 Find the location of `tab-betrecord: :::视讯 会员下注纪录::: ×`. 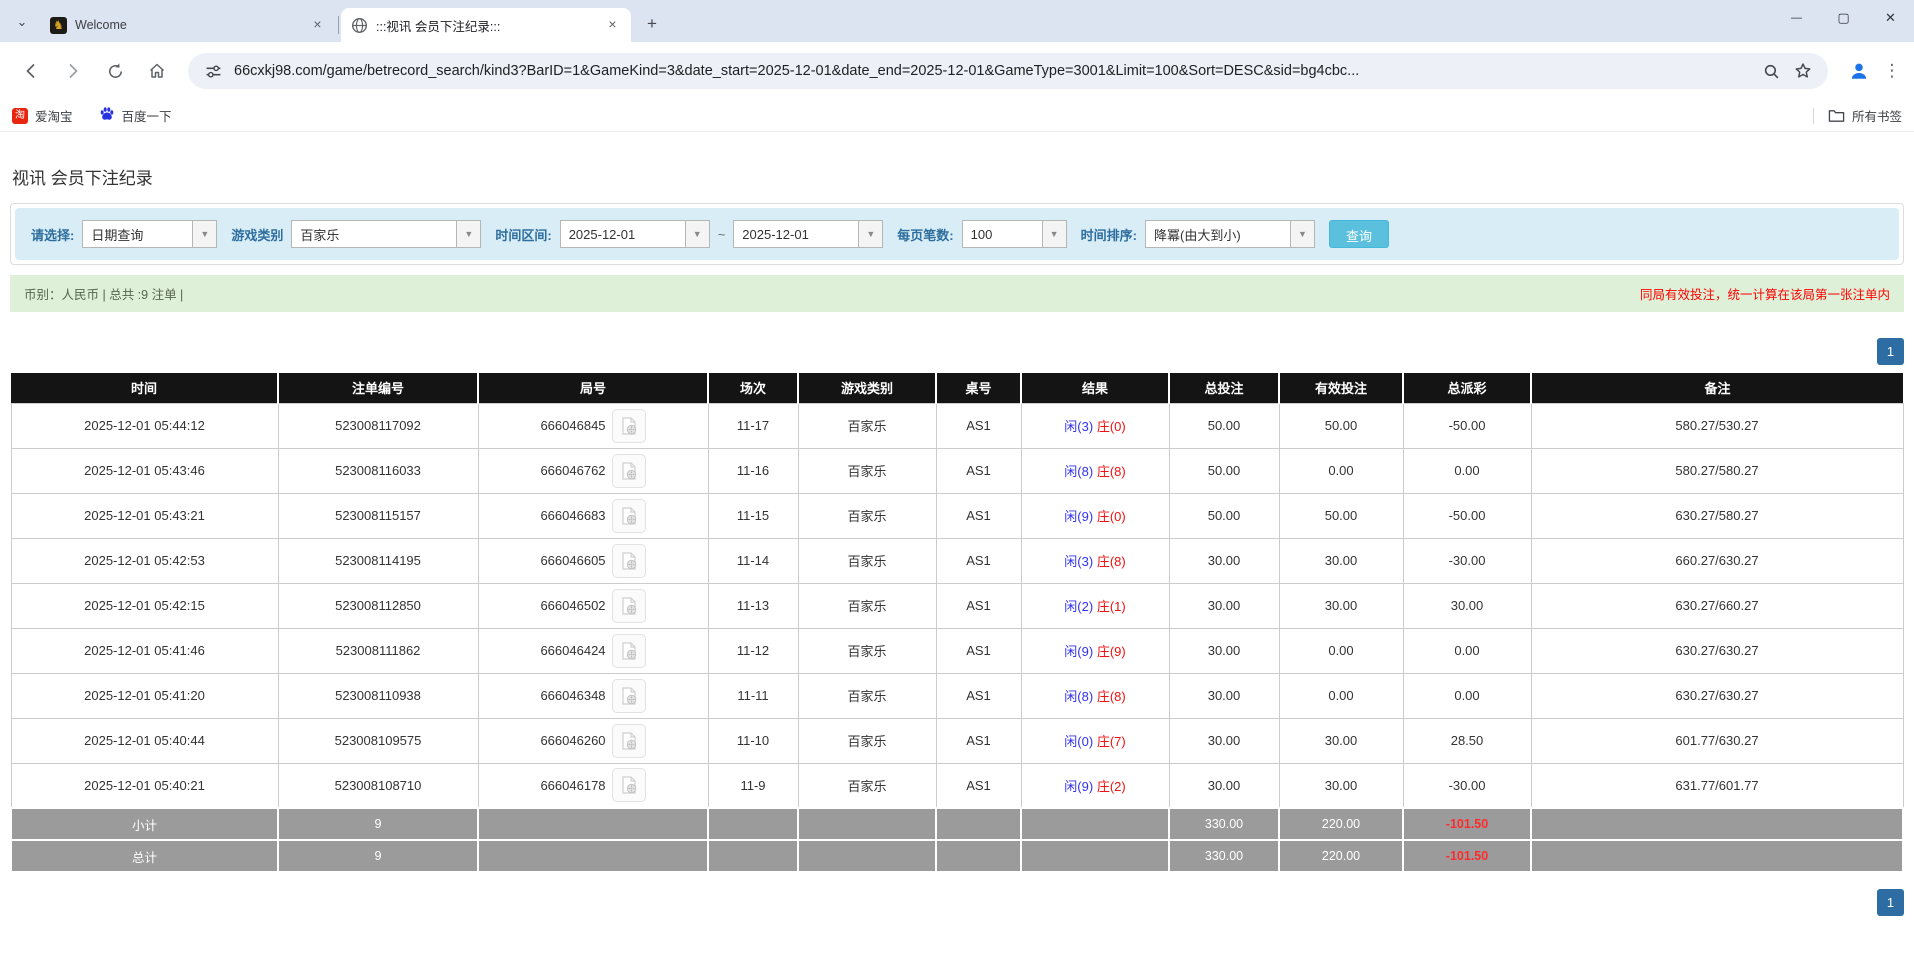

tab-betrecord: :::视讯 会员下注纪录::: × is located at coordinates (486, 25).